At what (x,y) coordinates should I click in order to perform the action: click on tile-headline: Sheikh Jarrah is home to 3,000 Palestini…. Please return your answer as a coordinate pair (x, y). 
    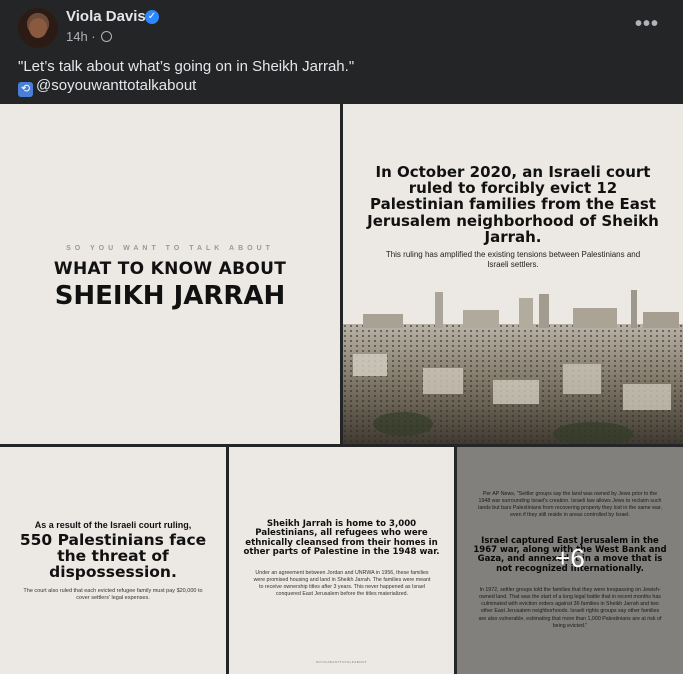
    Looking at the image, I should click on (341, 538).